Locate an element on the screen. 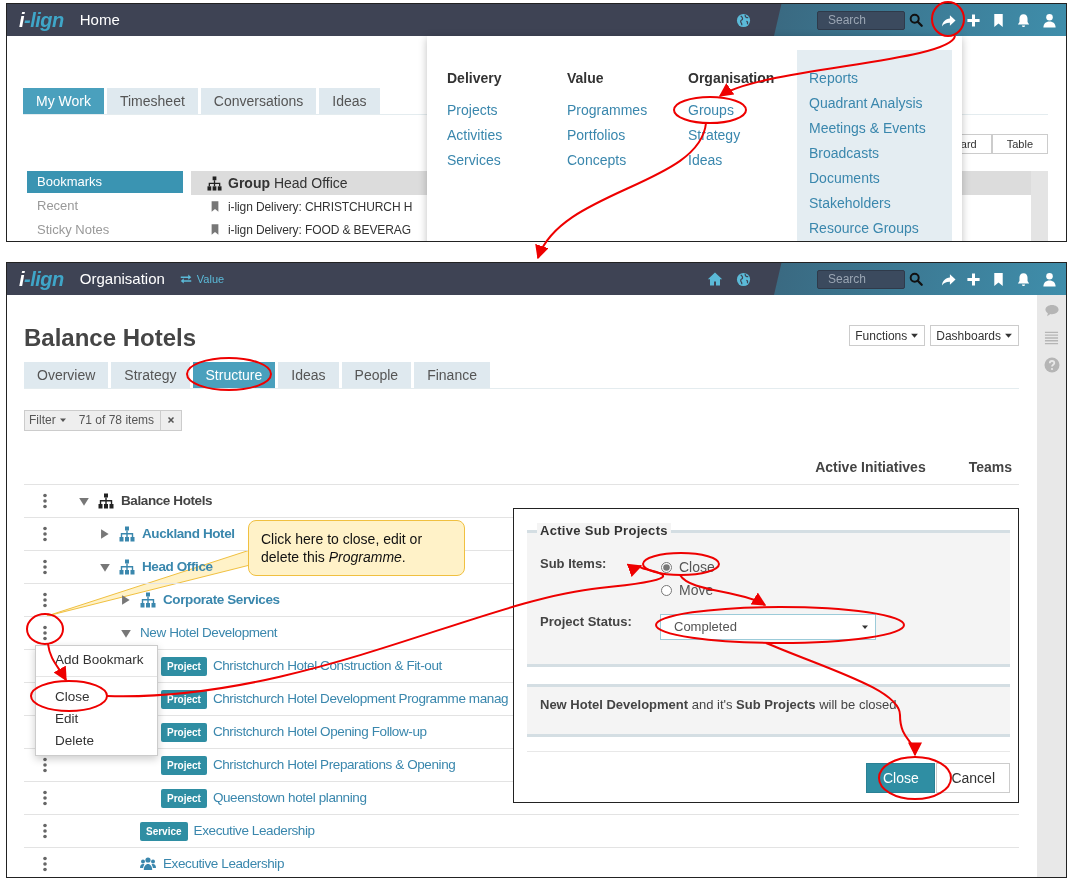 The image size is (1071, 883). menu-item: Add Bookmark is located at coordinates (96, 660).